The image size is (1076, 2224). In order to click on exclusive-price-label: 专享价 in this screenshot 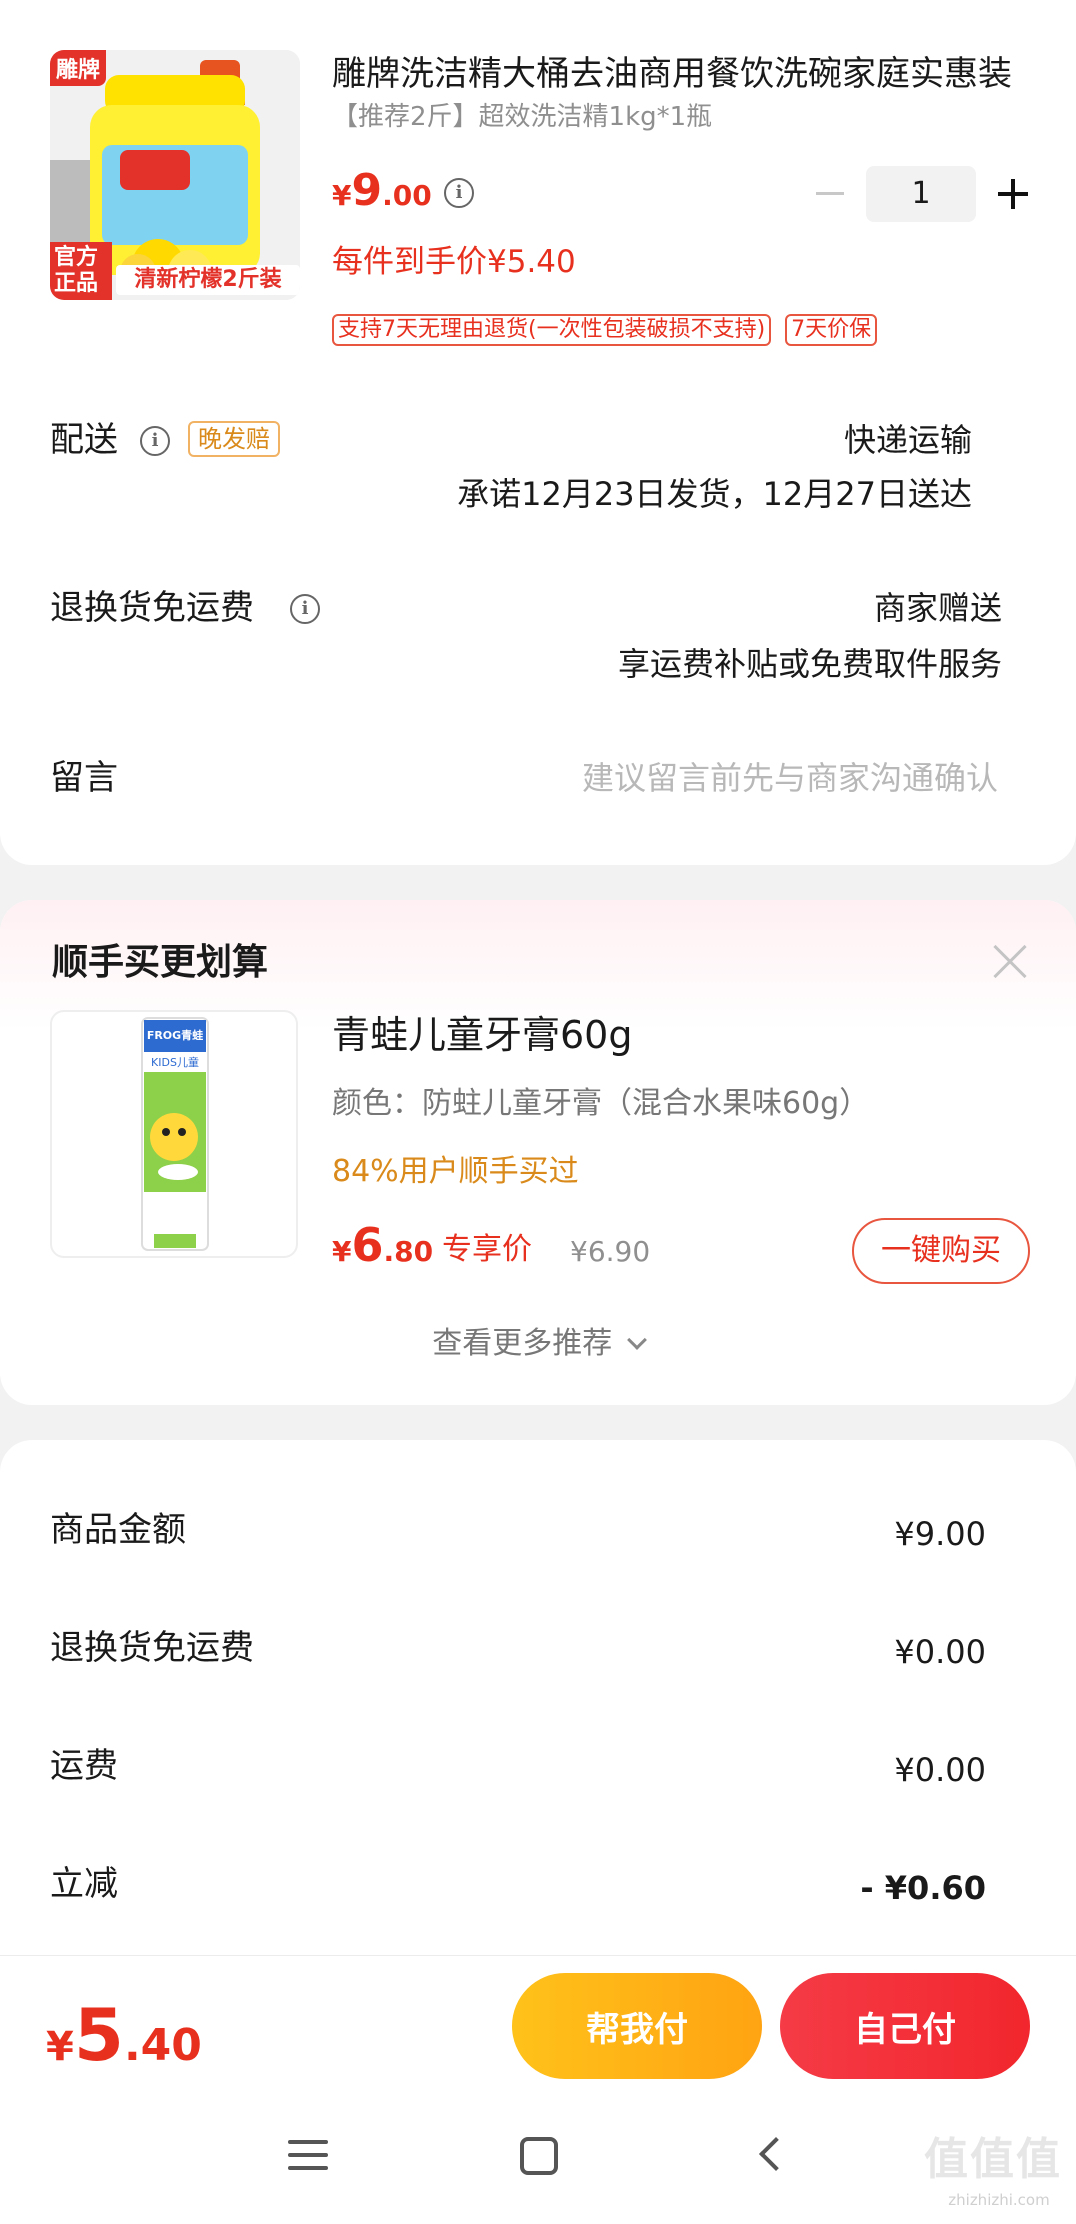, I will do `click(487, 1249)`.